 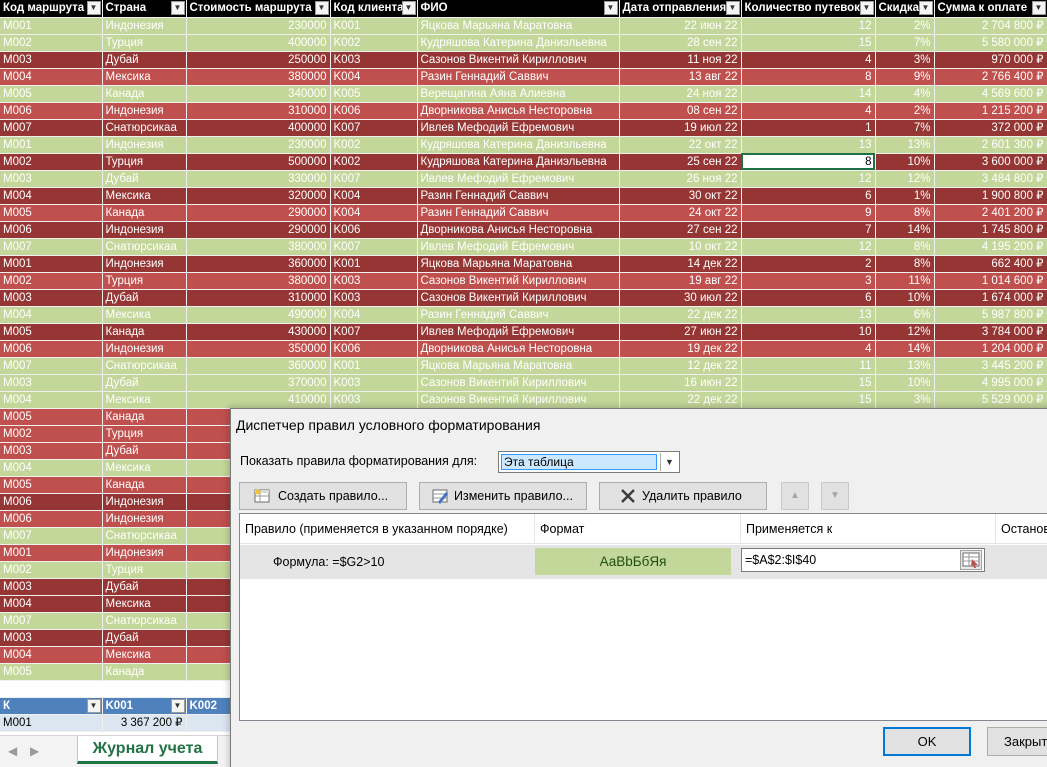 I want to click on table-cell: 25 сен 22, so click(x=680, y=162).